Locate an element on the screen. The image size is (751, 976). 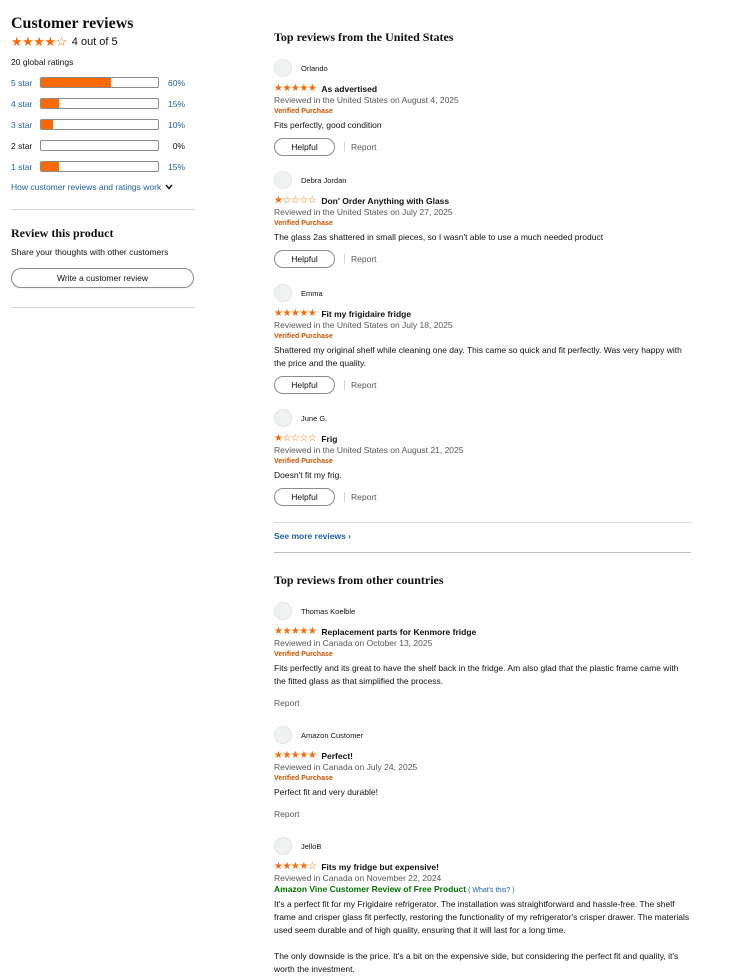
global-ratings-count: 20 global ratings is located at coordinates (42, 62).